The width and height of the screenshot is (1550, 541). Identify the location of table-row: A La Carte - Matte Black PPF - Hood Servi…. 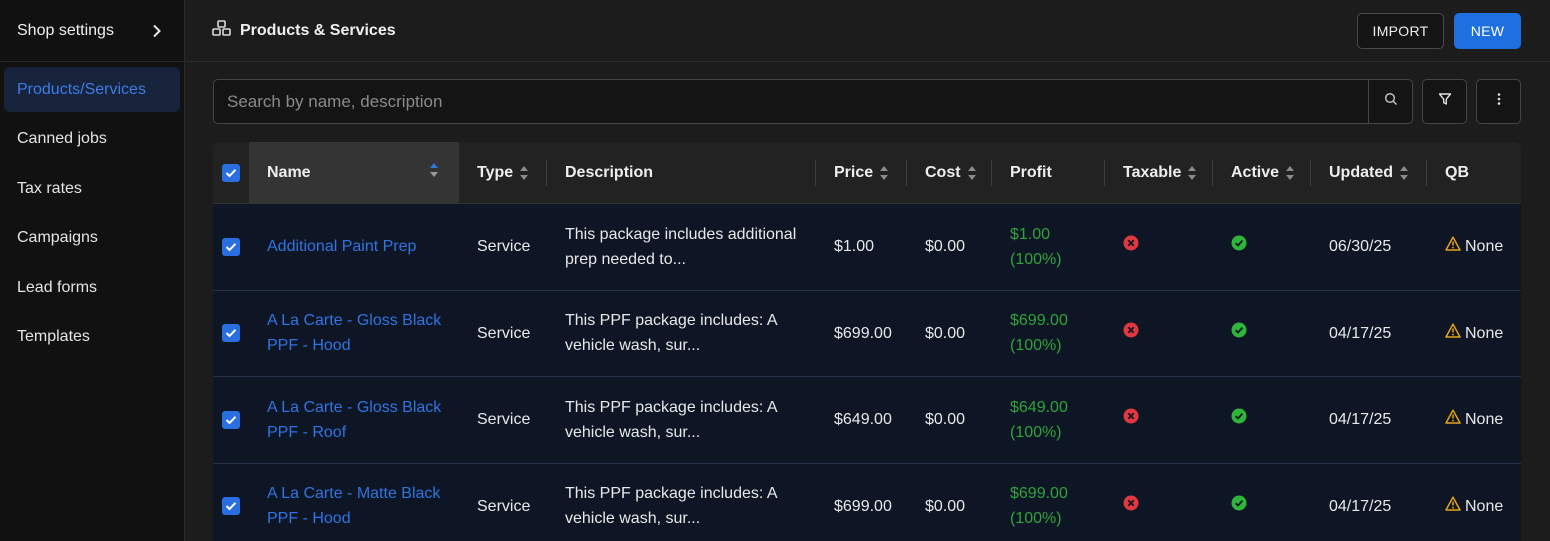
(867, 502).